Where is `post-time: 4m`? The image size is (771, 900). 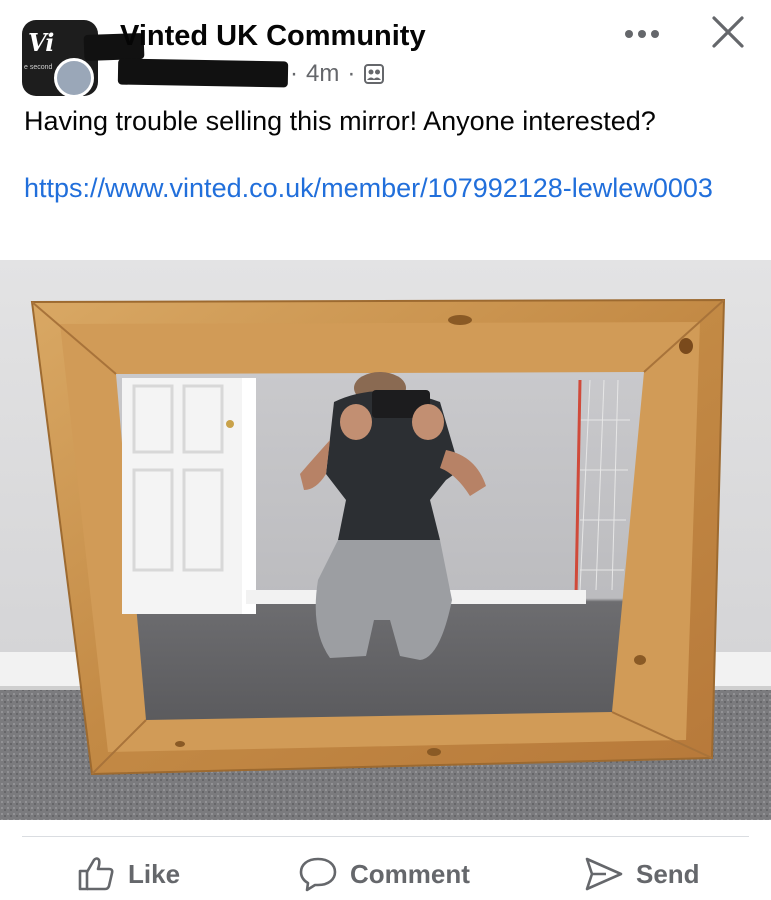
post-time: 4m is located at coordinates (322, 74).